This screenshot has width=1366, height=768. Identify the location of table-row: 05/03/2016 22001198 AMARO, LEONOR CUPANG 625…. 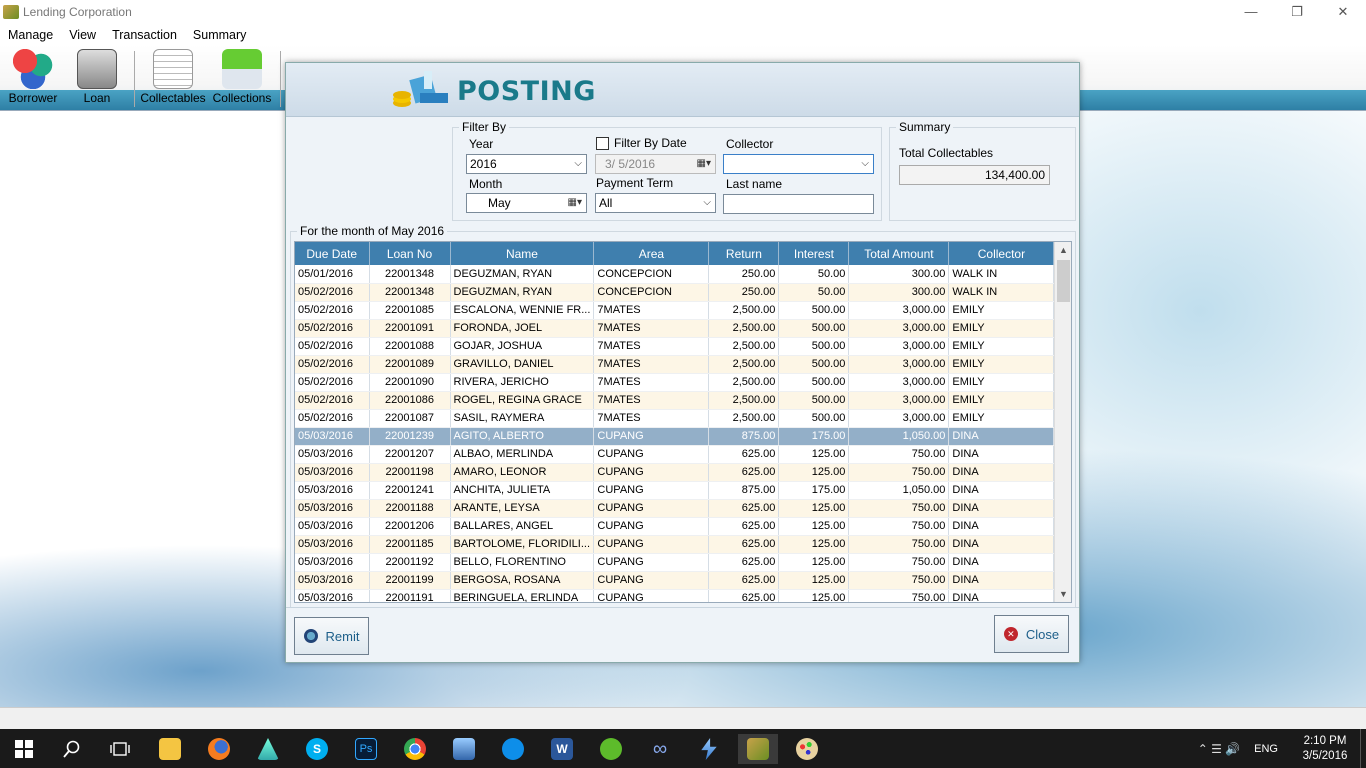
(675, 472).